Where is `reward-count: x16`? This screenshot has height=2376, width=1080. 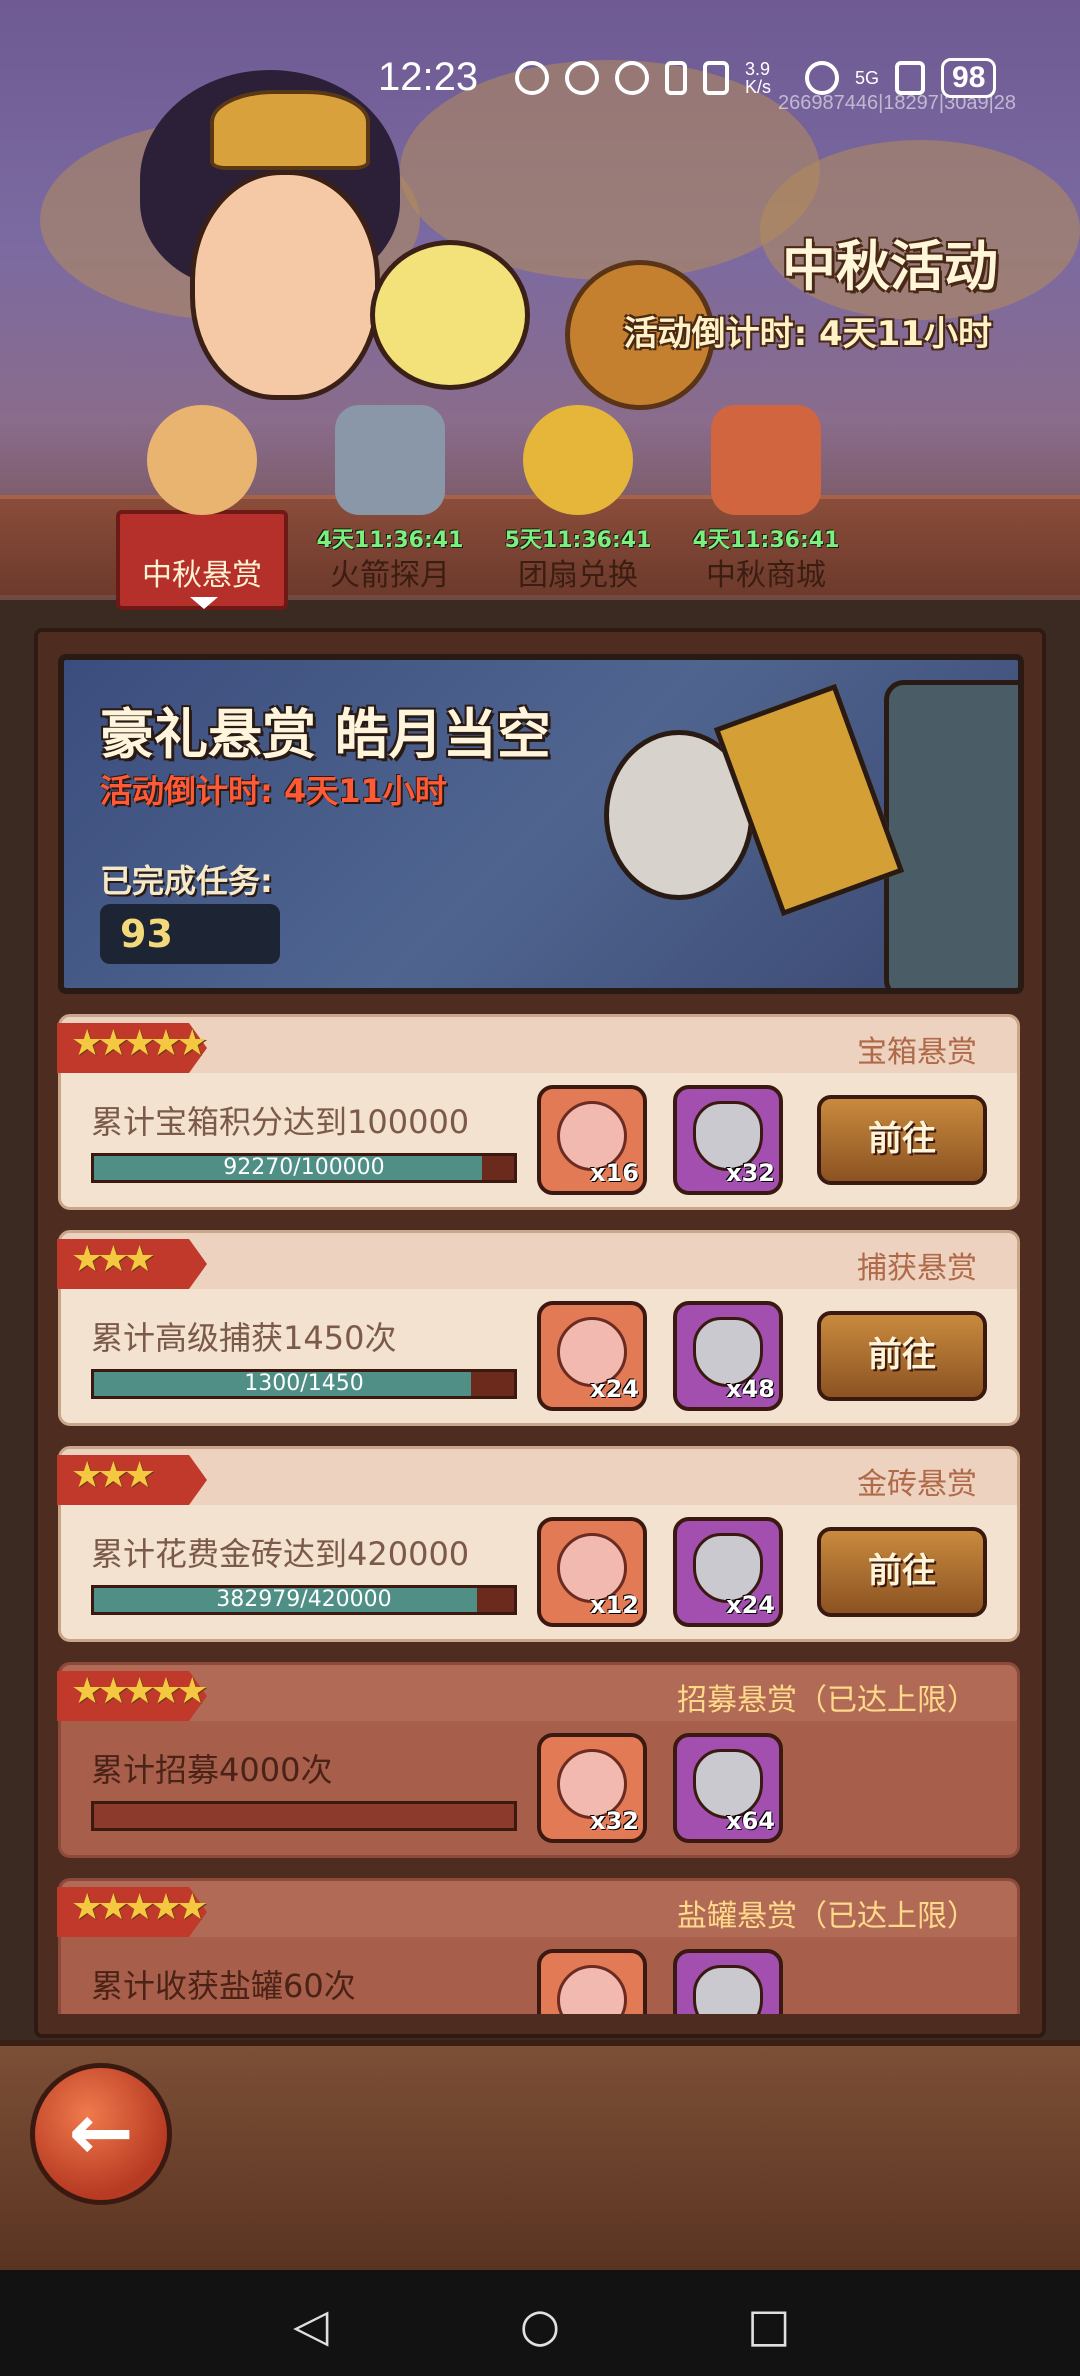
reward-count: x16 is located at coordinates (614, 1173).